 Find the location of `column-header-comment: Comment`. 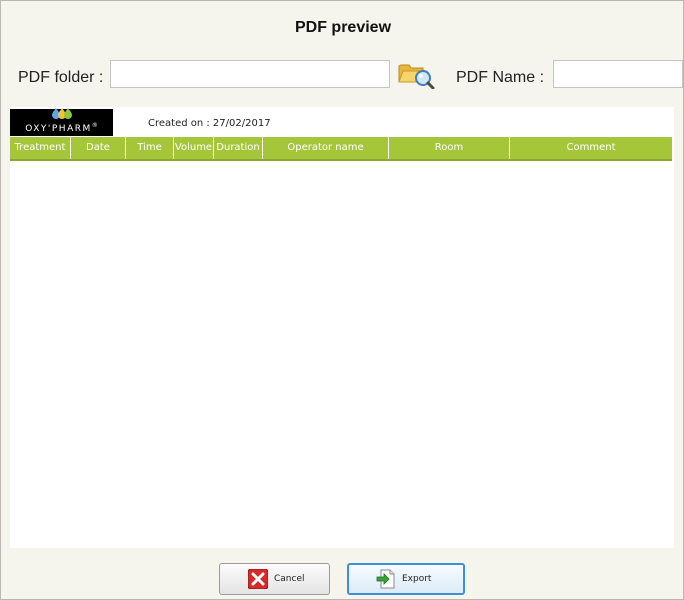

column-header-comment: Comment is located at coordinates (591, 147).